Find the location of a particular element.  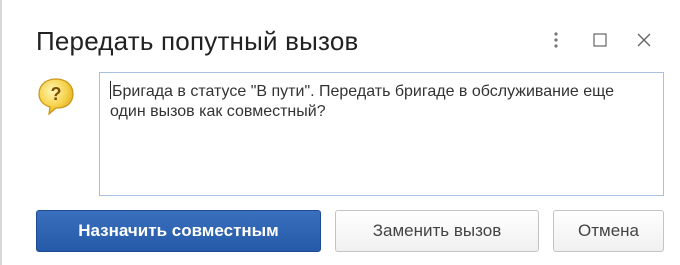

assign-joint-label: Назначить совместным is located at coordinates (178, 230).